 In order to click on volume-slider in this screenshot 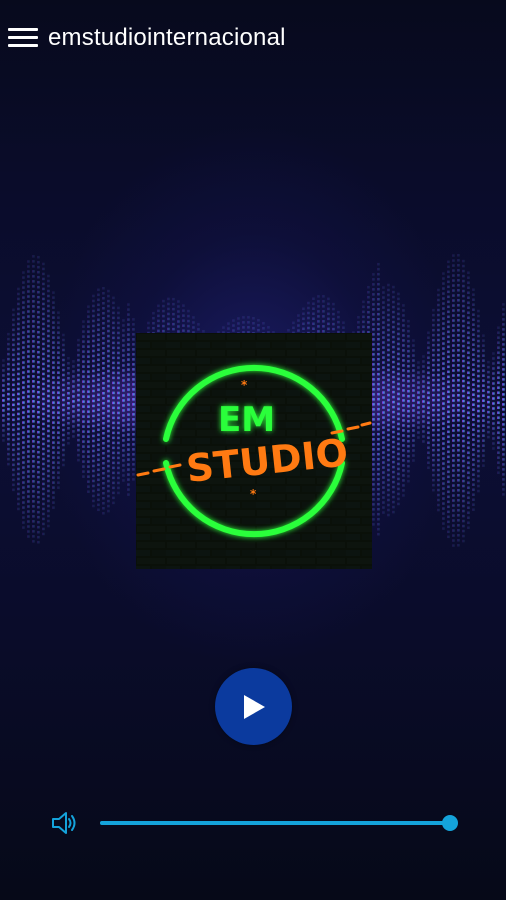, I will do `click(279, 823)`.